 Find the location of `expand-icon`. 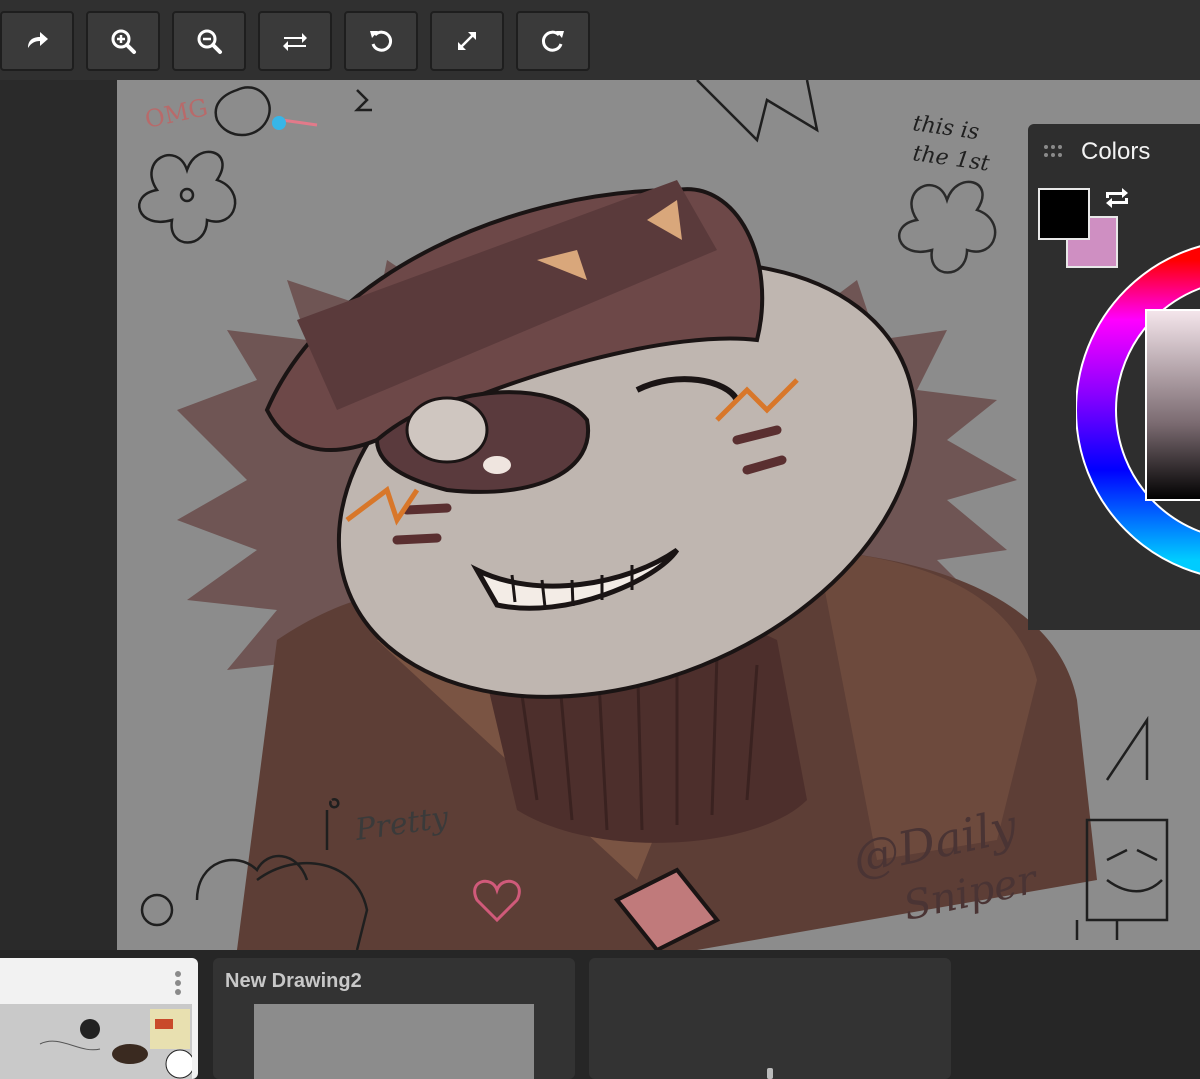

expand-icon is located at coordinates (467, 41).